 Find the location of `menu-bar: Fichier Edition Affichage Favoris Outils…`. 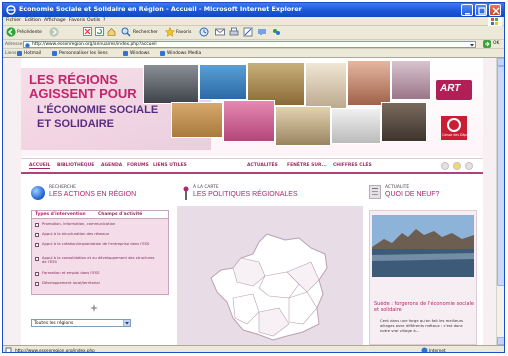

menu-bar: Fichier Edition Affichage Favoris Outils… is located at coordinates (253, 21).